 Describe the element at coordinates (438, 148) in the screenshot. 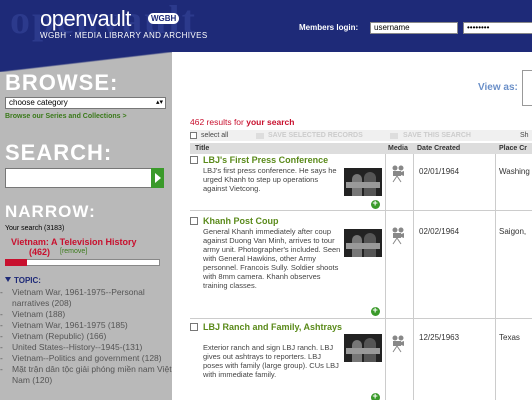

I see `column-header-date: Date Created` at that location.